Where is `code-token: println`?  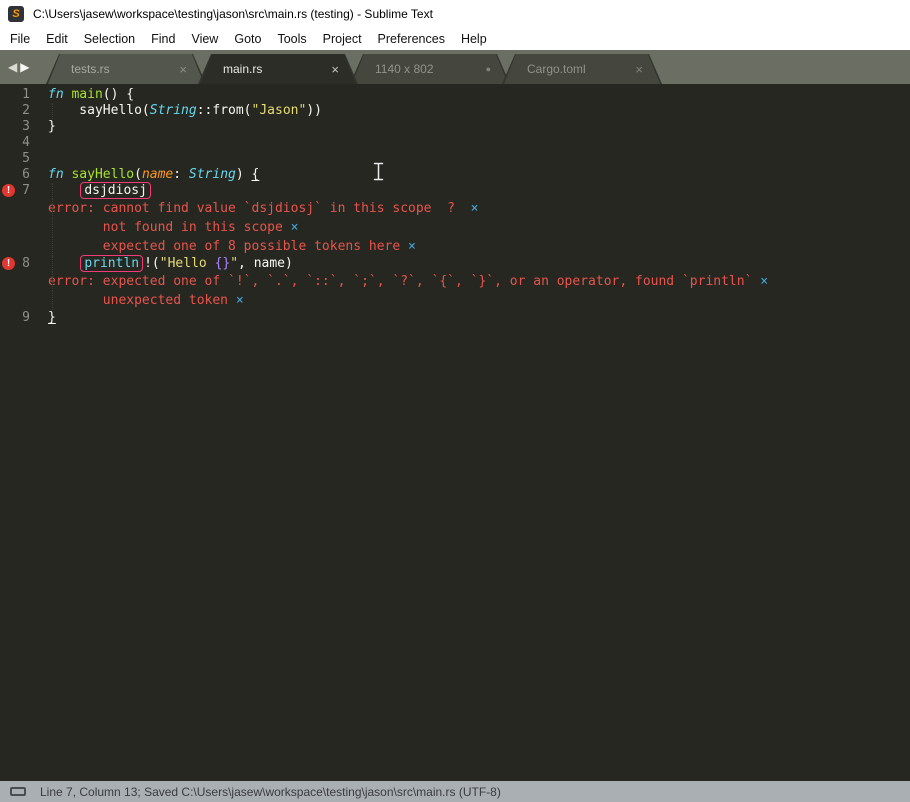 code-token: println is located at coordinates (112, 263).